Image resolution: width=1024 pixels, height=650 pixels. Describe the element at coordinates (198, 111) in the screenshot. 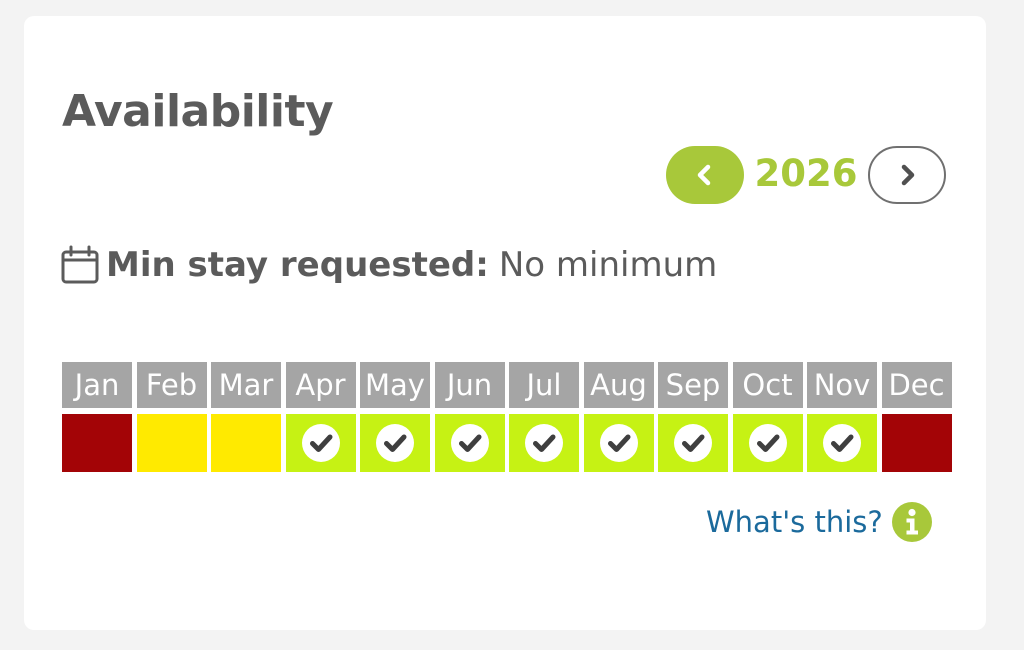

I see `section-title: Availability` at that location.